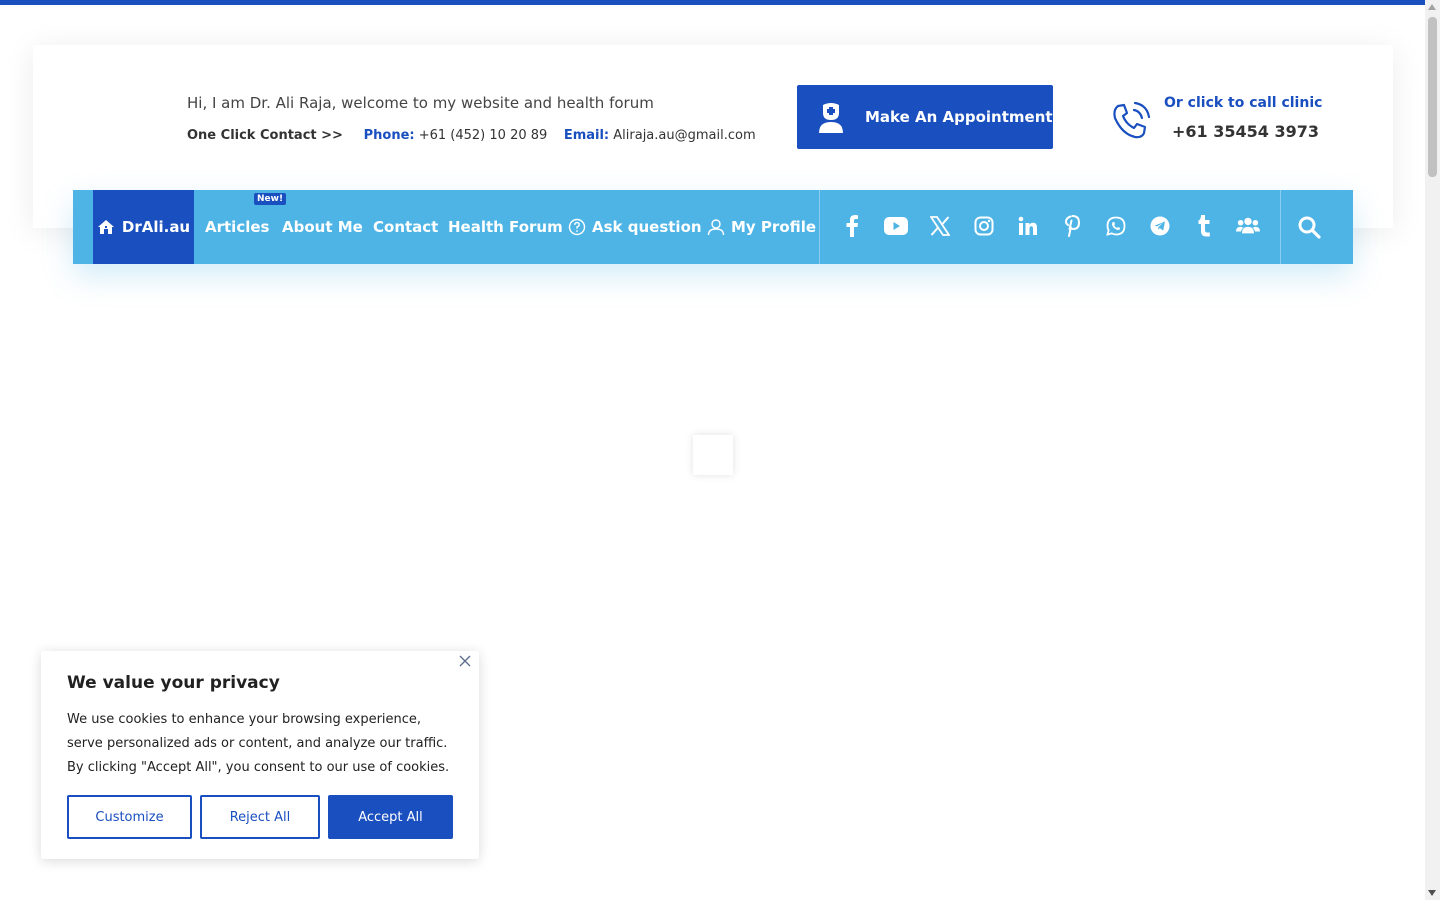 The width and height of the screenshot is (1440, 900). What do you see at coordinates (959, 117) in the screenshot?
I see `appointment-label: Make An Appointment` at bounding box center [959, 117].